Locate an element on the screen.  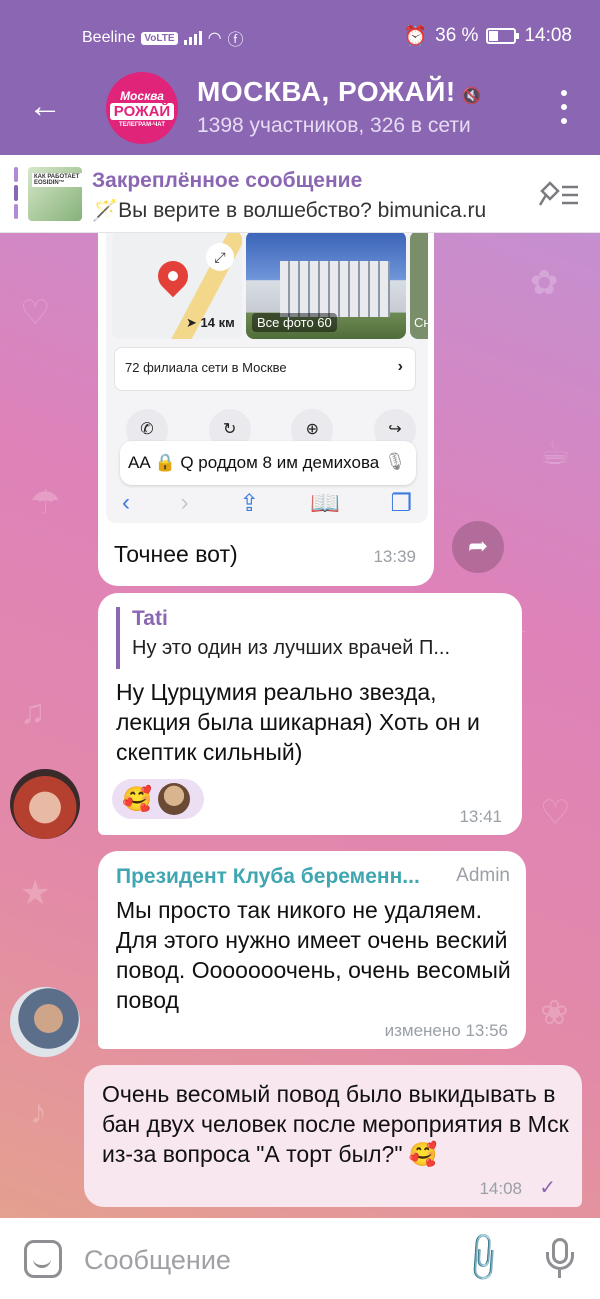
reply-author: Tati is located at coordinates (150, 618).